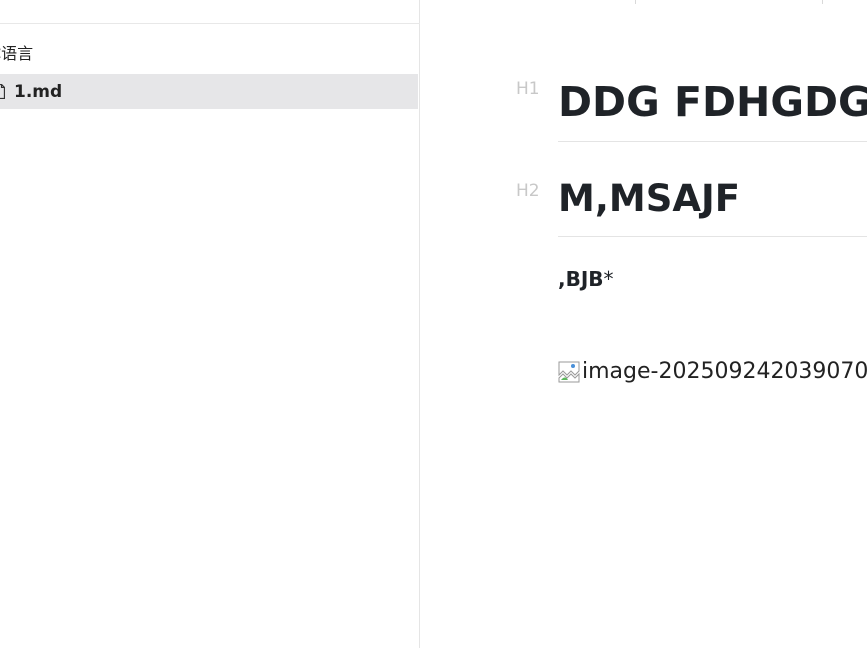  I want to click on paragraph-bold-text: ,BJB, so click(581, 279).